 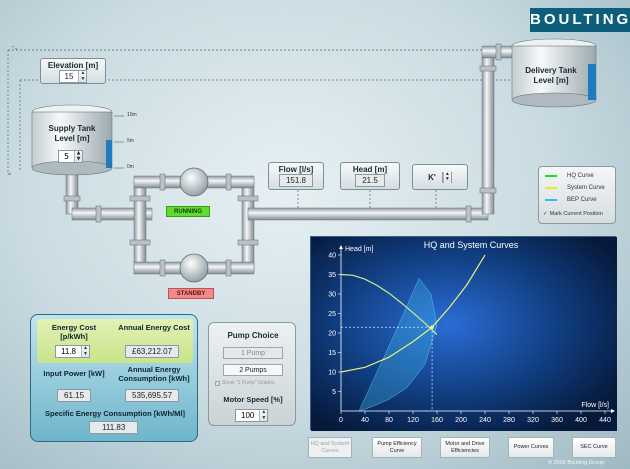 What do you see at coordinates (551, 200) in the screenshot?
I see `legend-swatch-bep` at bounding box center [551, 200].